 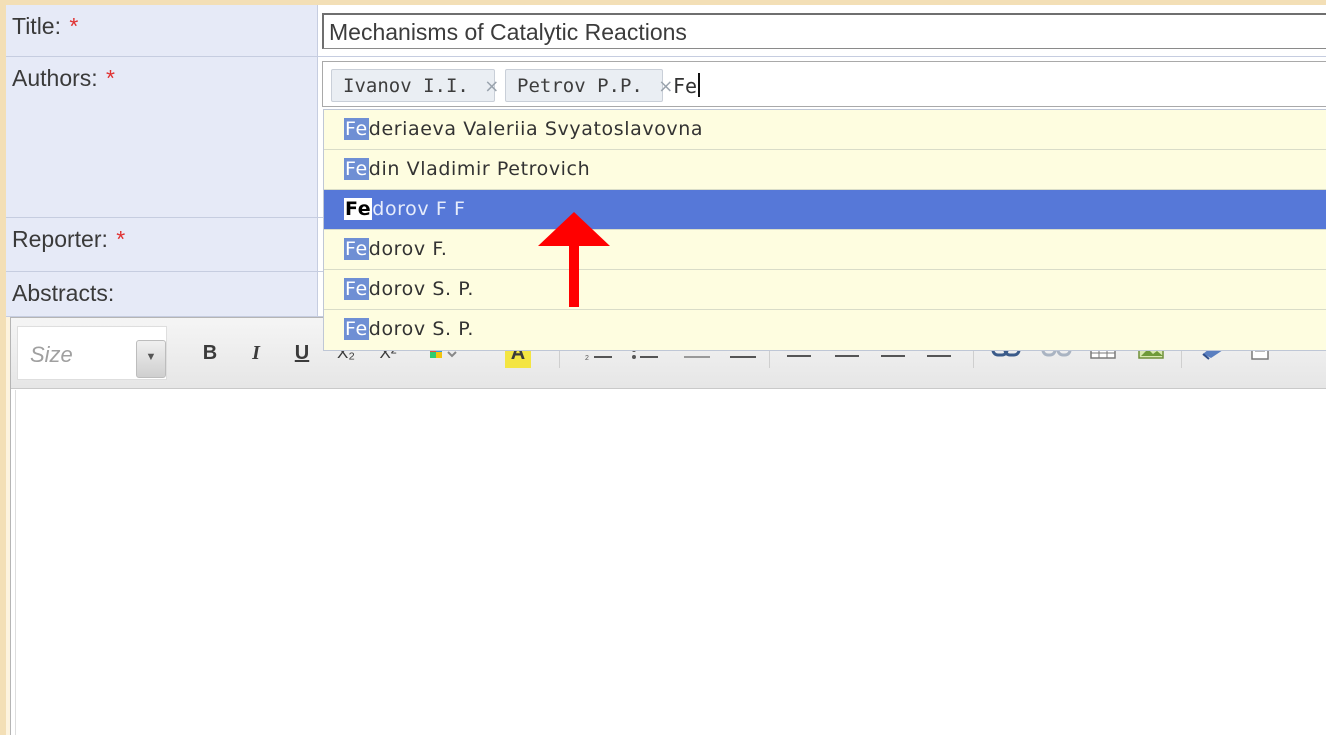 I want to click on underline-button: U, so click(x=302, y=353).